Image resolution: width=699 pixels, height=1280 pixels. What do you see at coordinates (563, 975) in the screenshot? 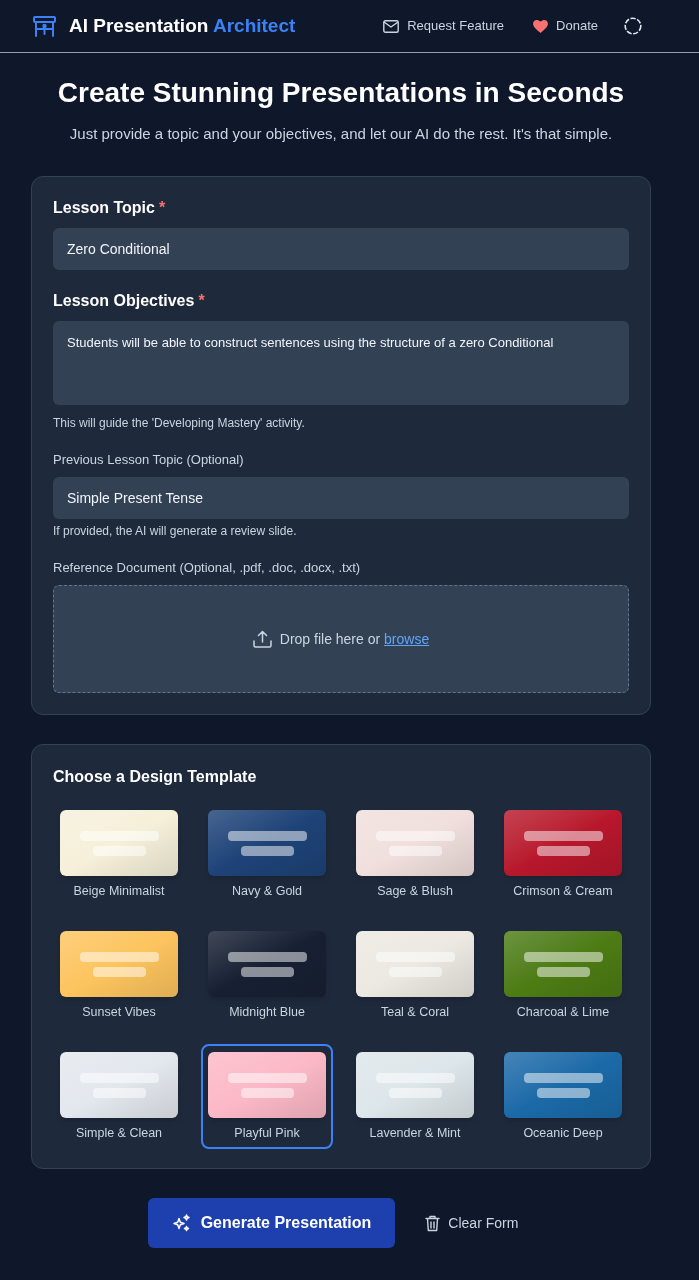
I see `template-option: Charcoal & Lime` at bounding box center [563, 975].